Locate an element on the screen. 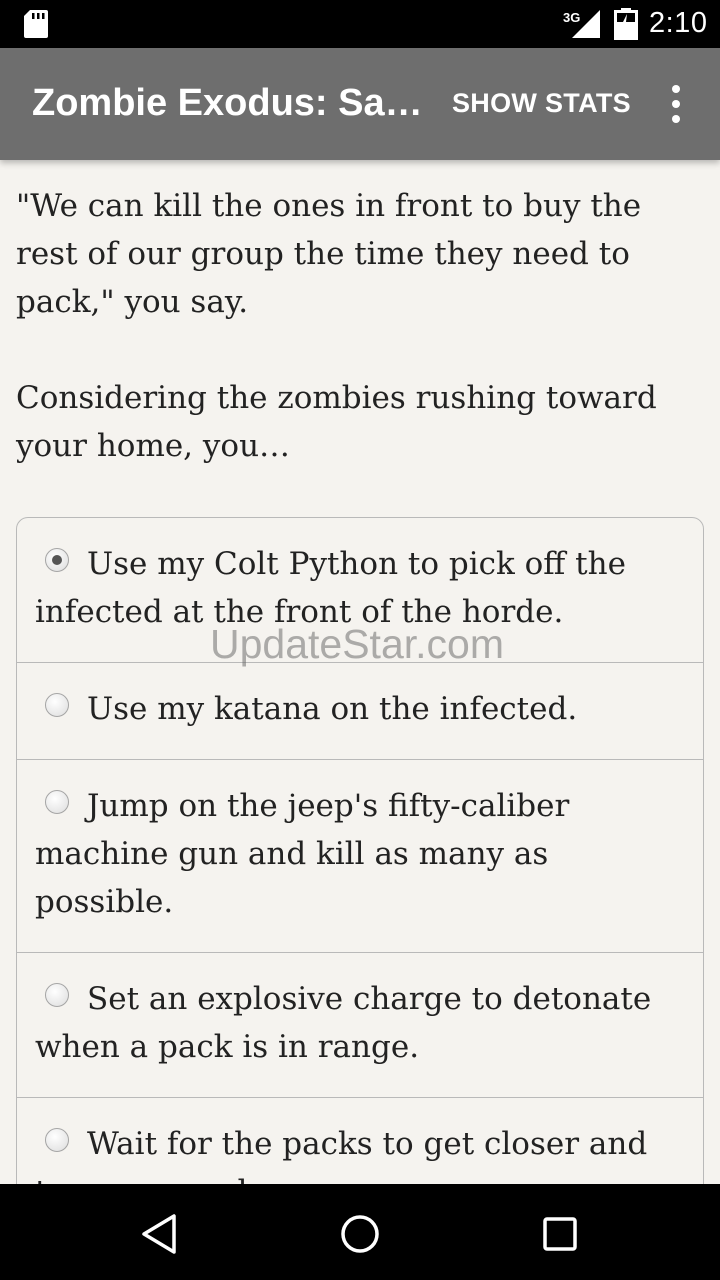 The image size is (720, 1280). navigation-bar is located at coordinates (360, 1232).